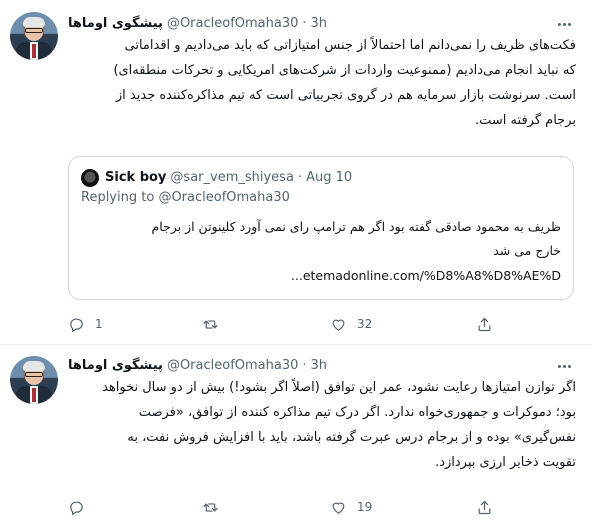 The width and height of the screenshot is (592, 531). Describe the element at coordinates (365, 507) in the screenshot. I see `like-count: 19` at that location.